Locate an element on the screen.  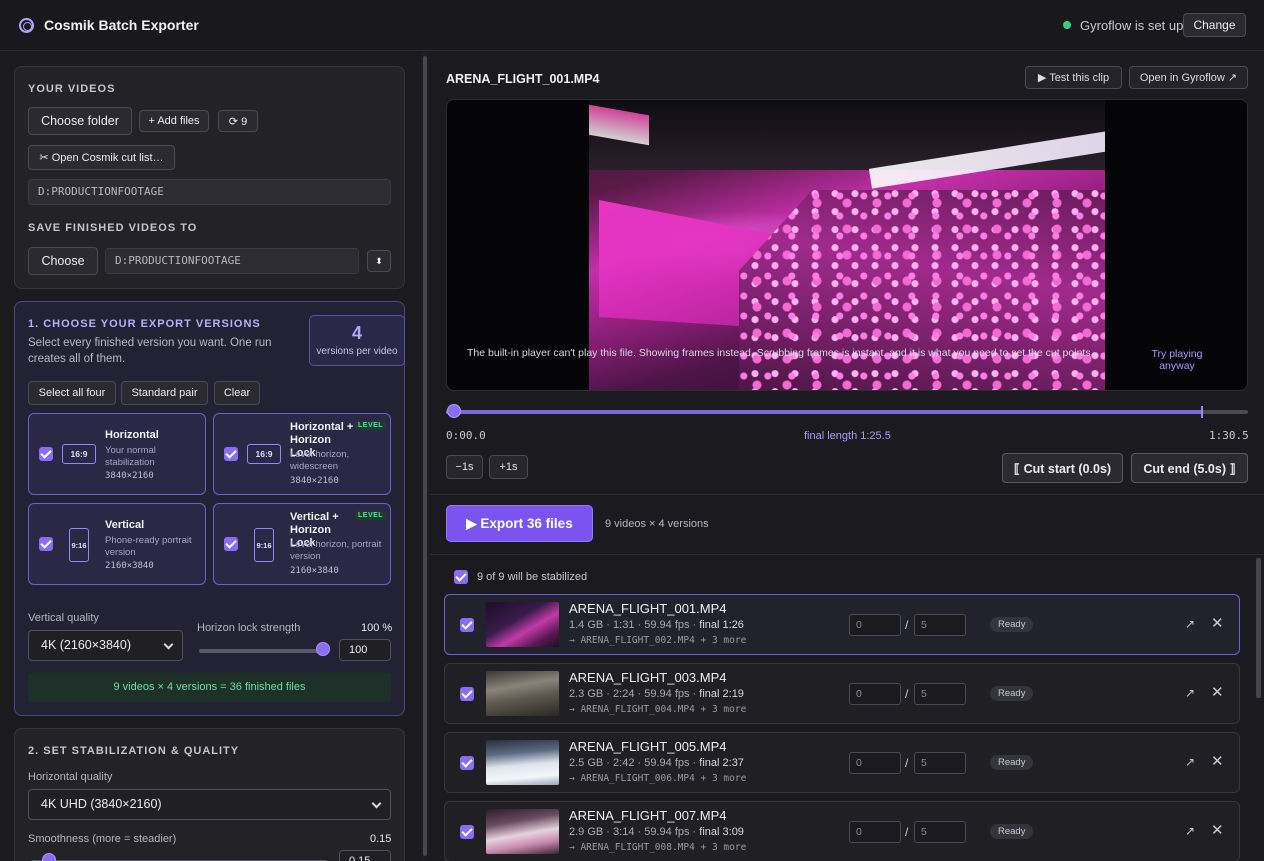
change-gyroflow-button: Change is located at coordinates (1214, 25).